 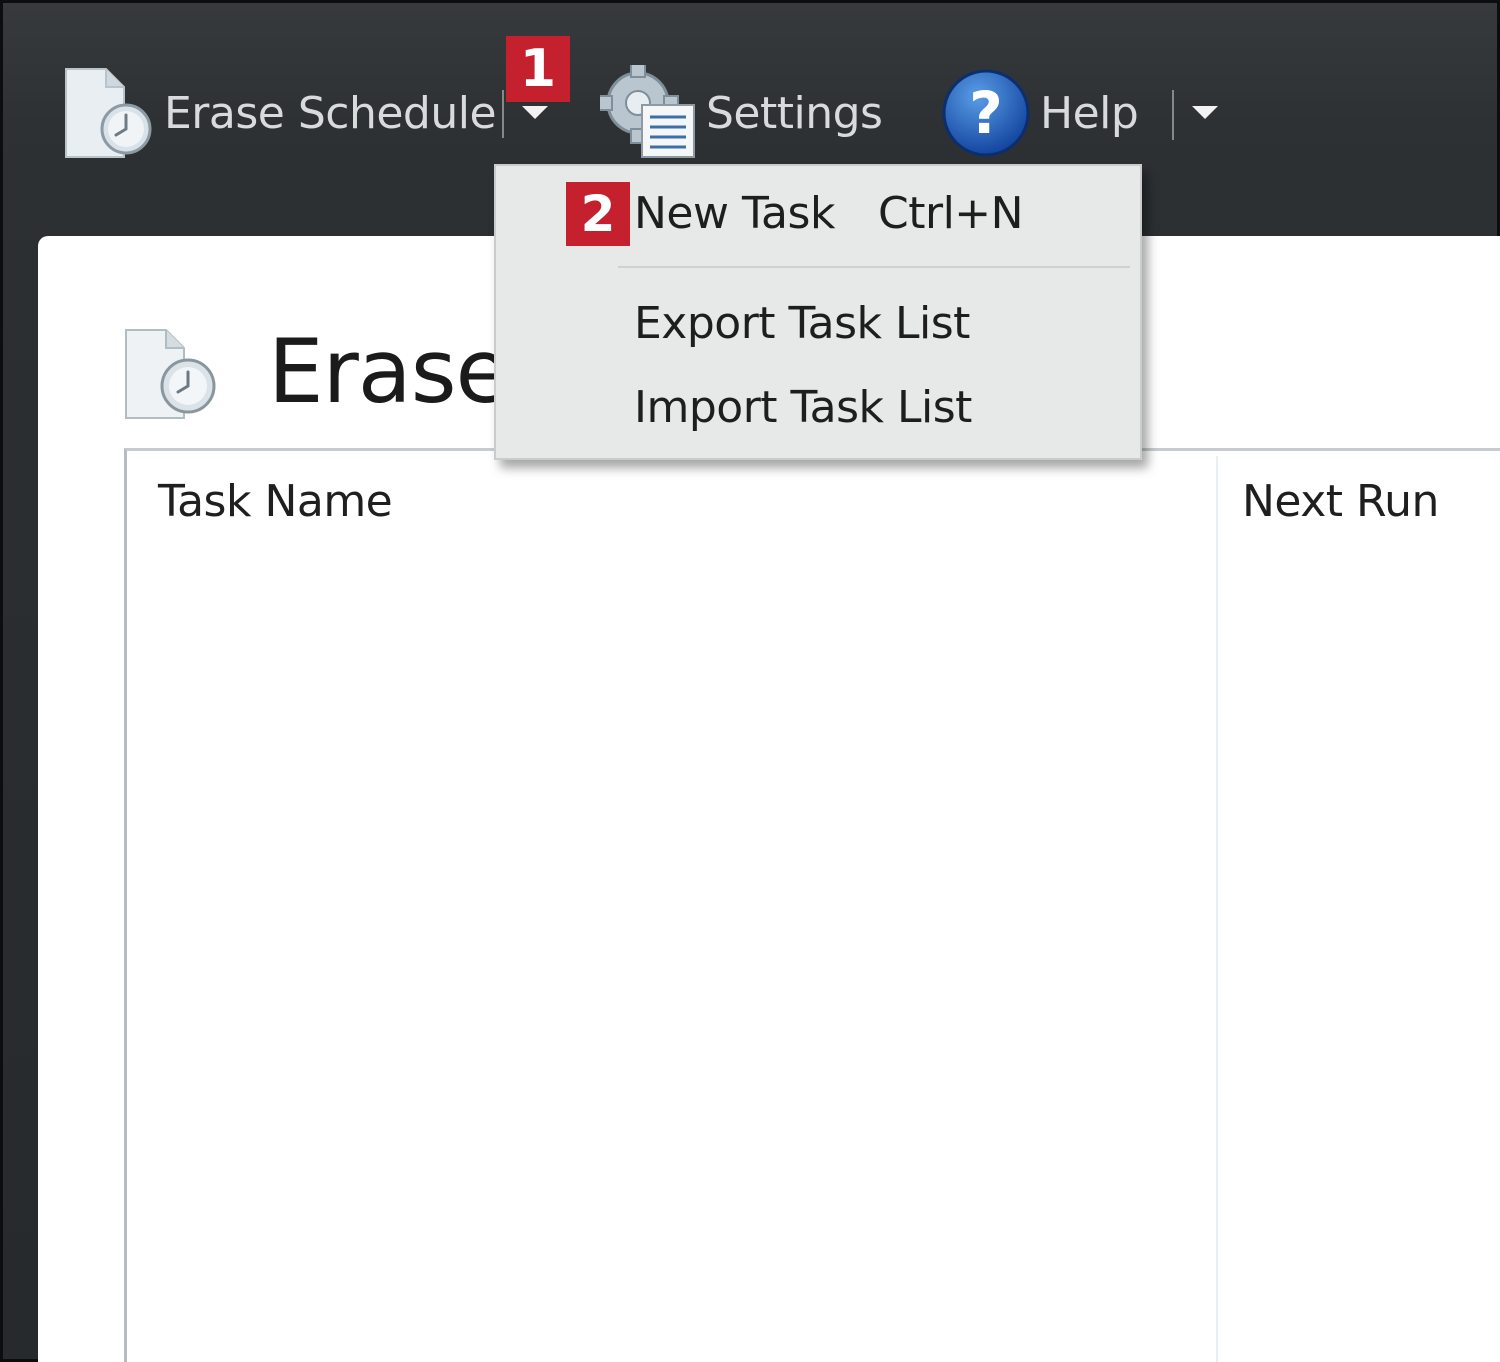 I want to click on erase-schedule-button: Erase Schedule, so click(x=278, y=113).